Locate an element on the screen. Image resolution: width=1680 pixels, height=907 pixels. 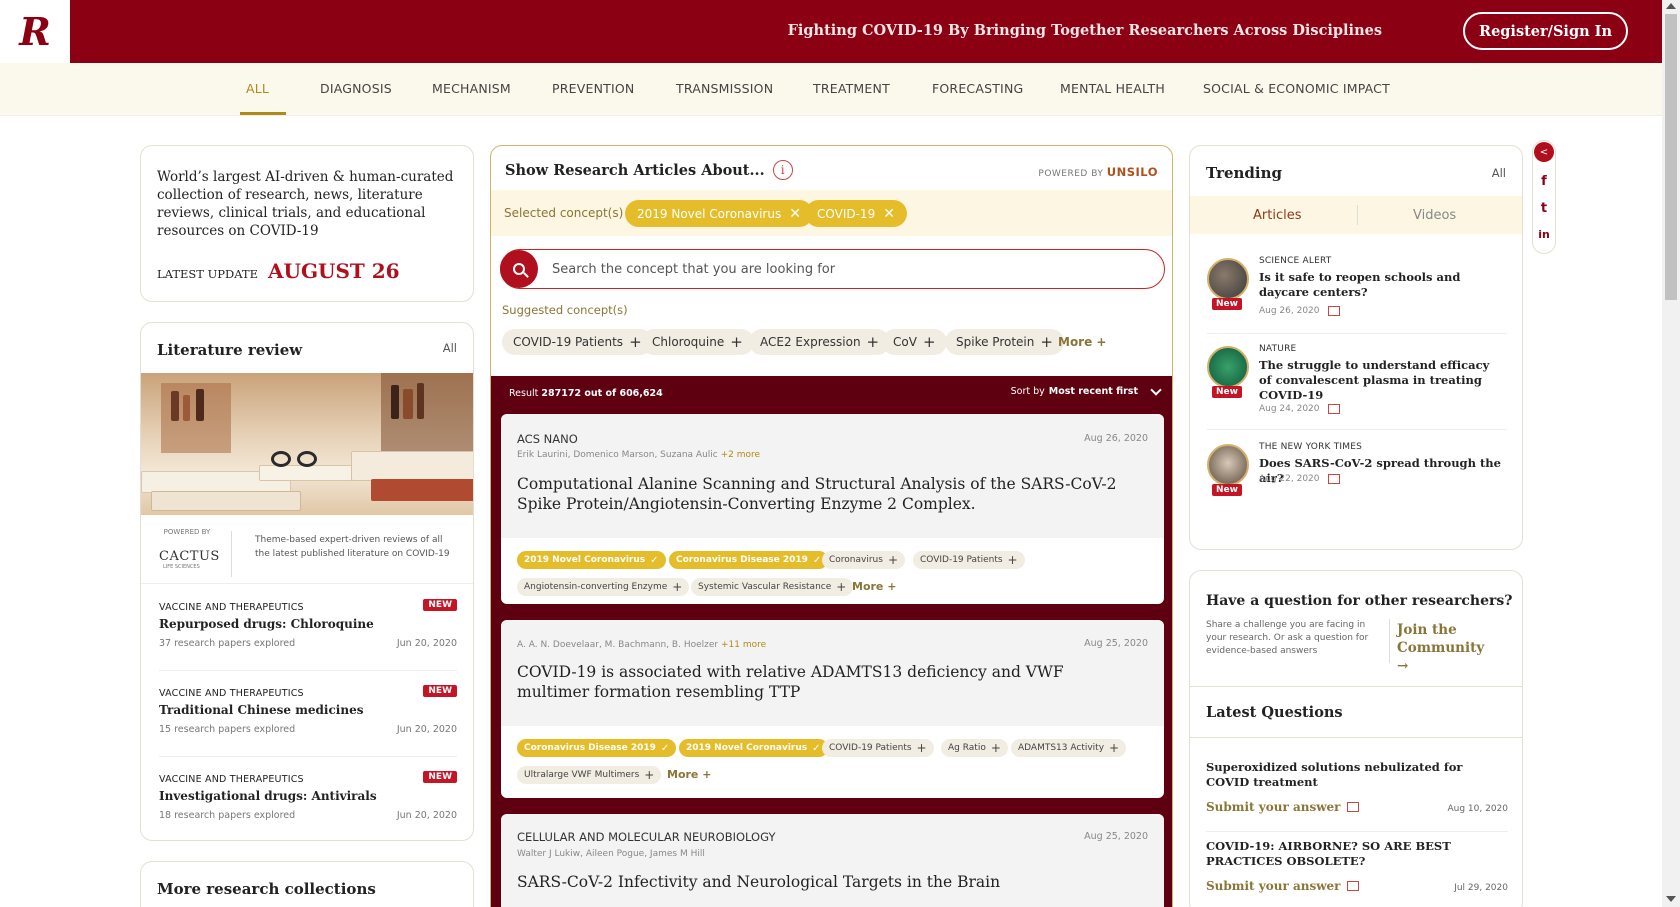
authors-more-link: +2 more is located at coordinates (740, 455).